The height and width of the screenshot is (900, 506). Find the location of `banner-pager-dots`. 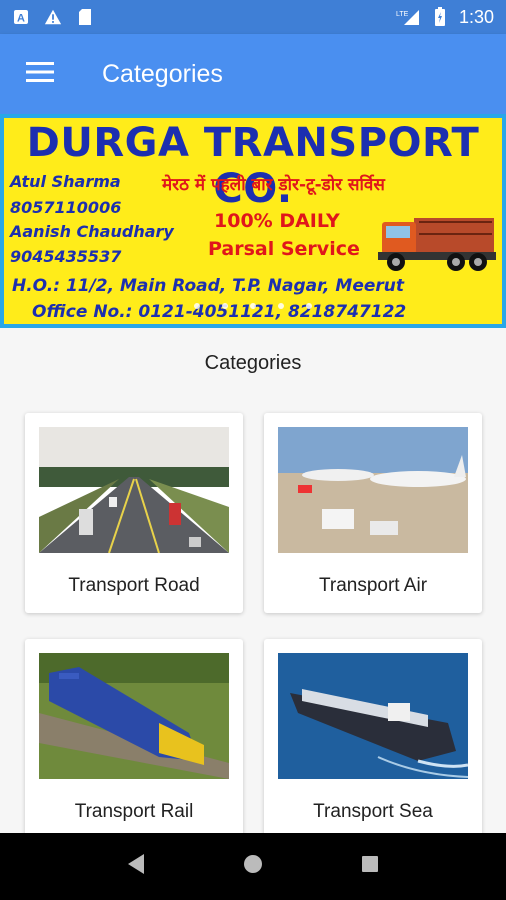

banner-pager-dots is located at coordinates (253, 306).